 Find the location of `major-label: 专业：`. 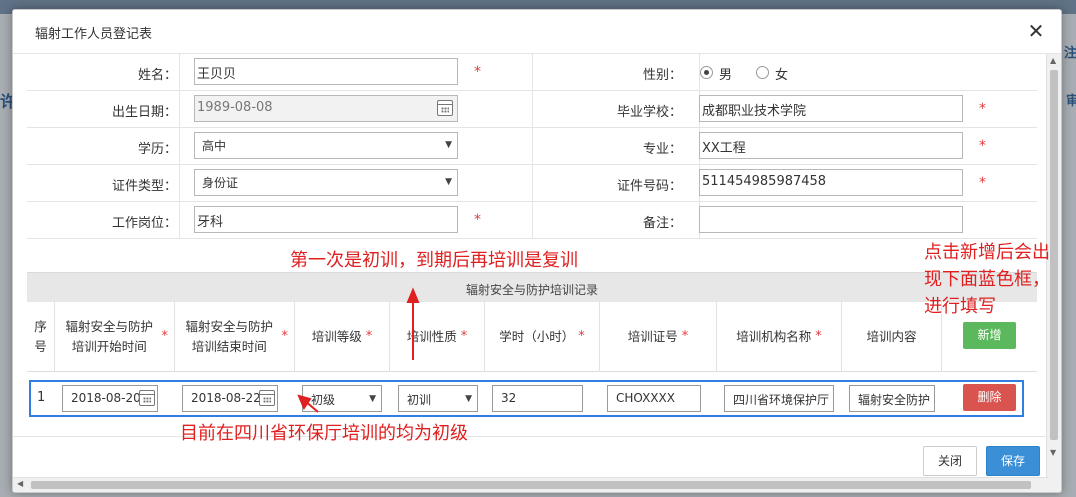

major-label: 专业： is located at coordinates (662, 149).